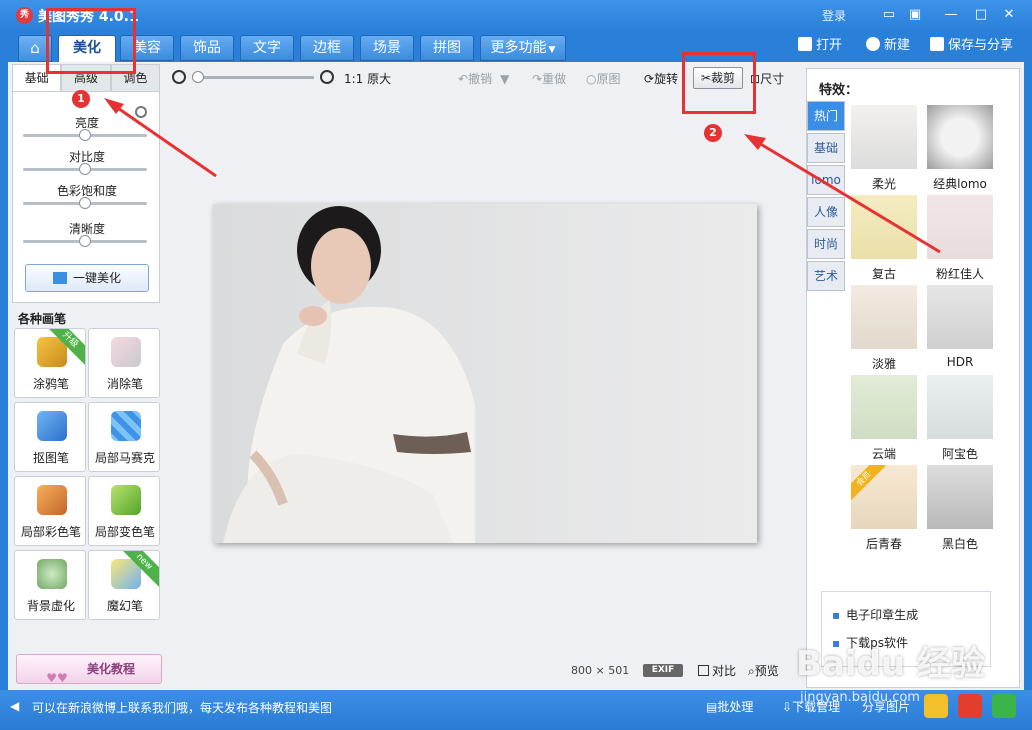  I want to click on watermark-url: jingyan.baidu.com, so click(860, 697).